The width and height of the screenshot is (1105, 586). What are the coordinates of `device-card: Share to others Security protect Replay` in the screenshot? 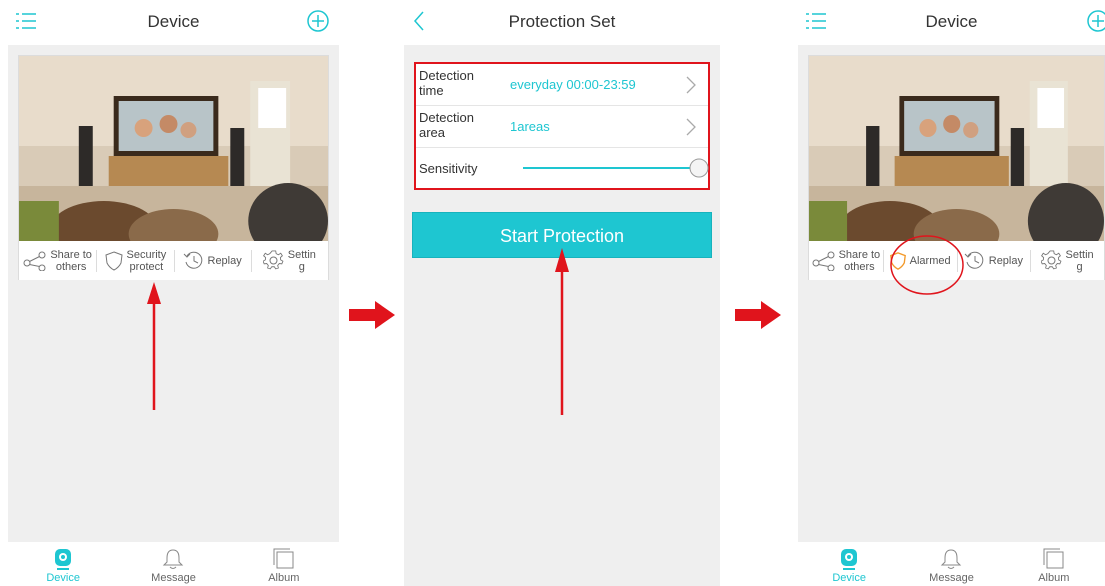 It's located at (173, 167).